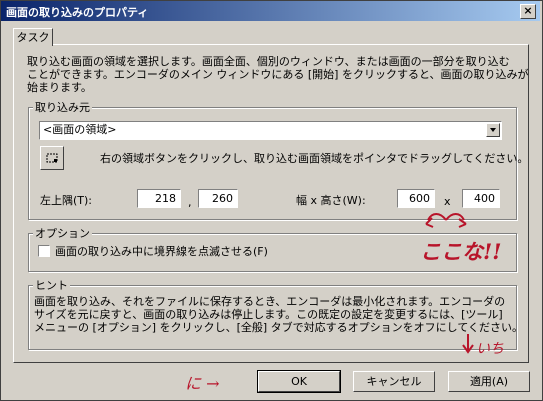 The width and height of the screenshot is (543, 401). I want to click on annotation-ni: に →, so click(202, 383).